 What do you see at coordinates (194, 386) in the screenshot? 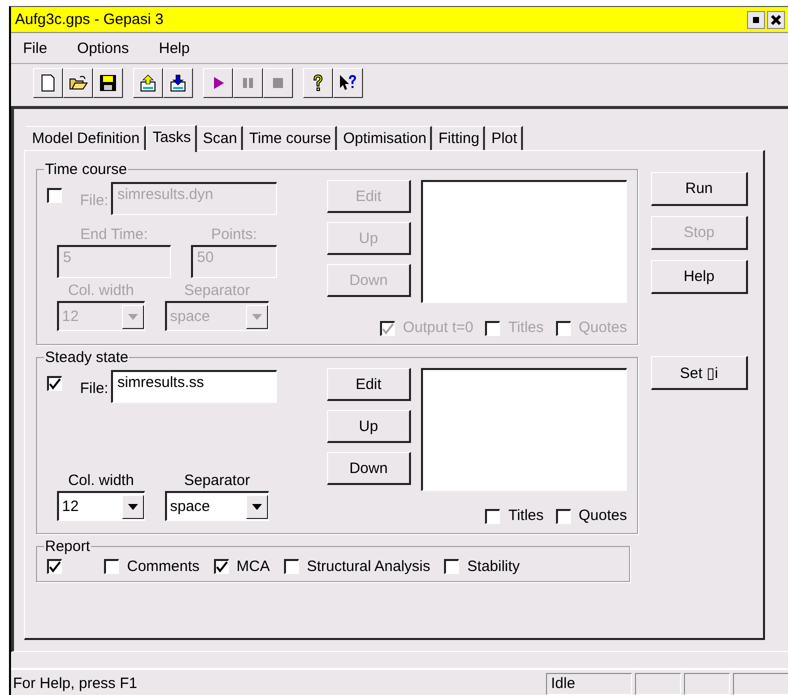
I see `file-field: simresults.ss` at bounding box center [194, 386].